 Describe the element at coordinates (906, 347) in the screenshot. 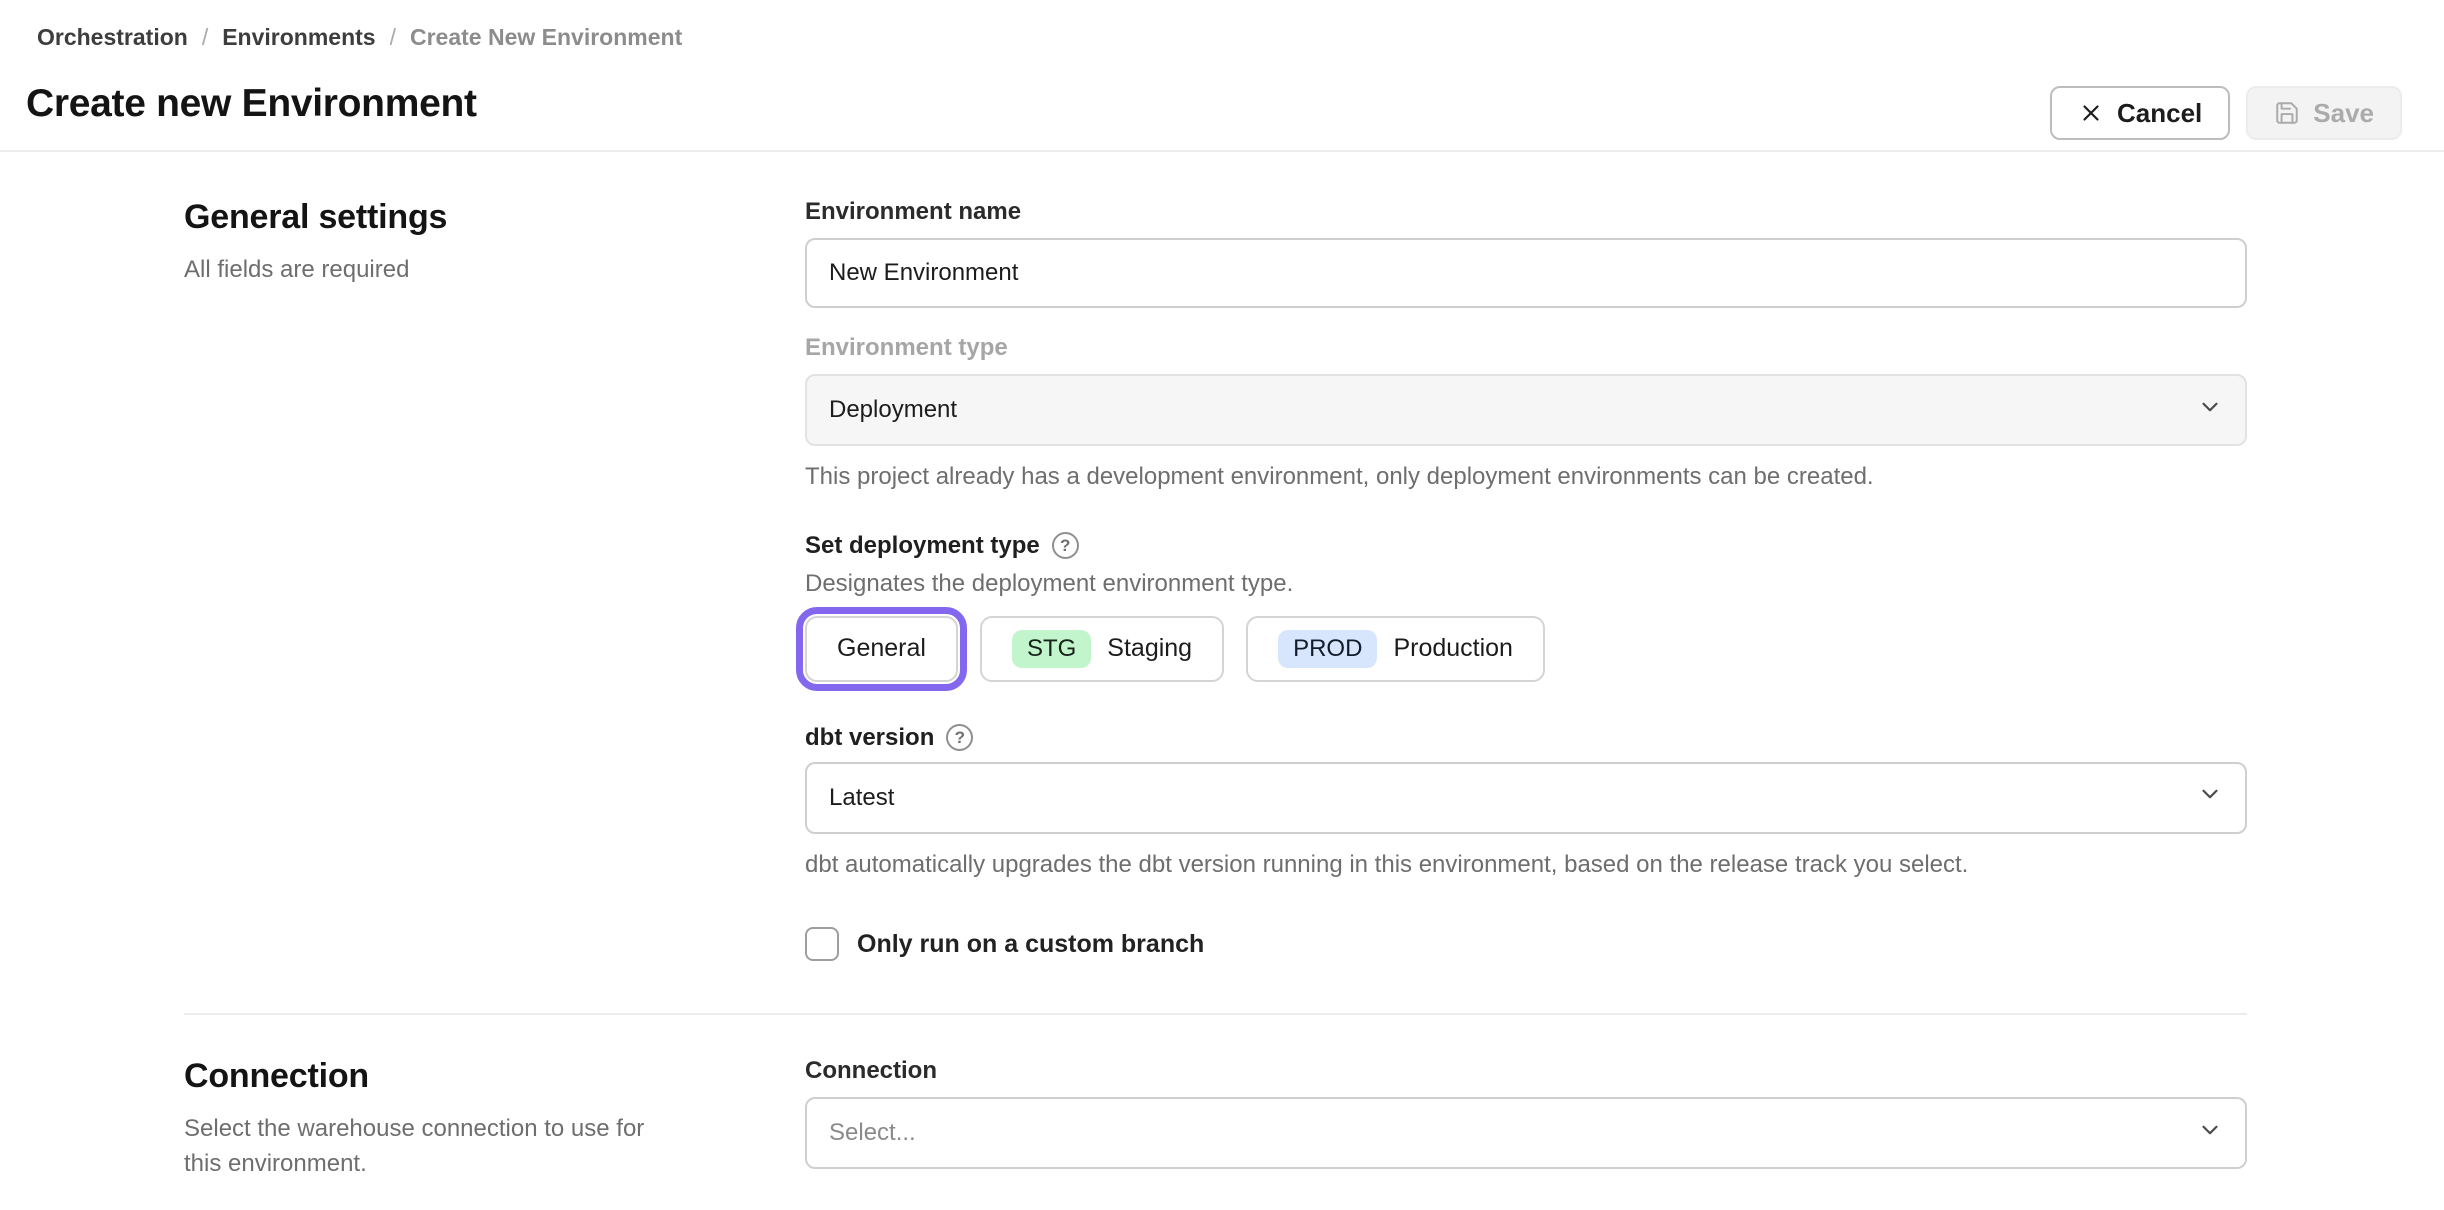

I see `environment-type-label: Environment type` at that location.